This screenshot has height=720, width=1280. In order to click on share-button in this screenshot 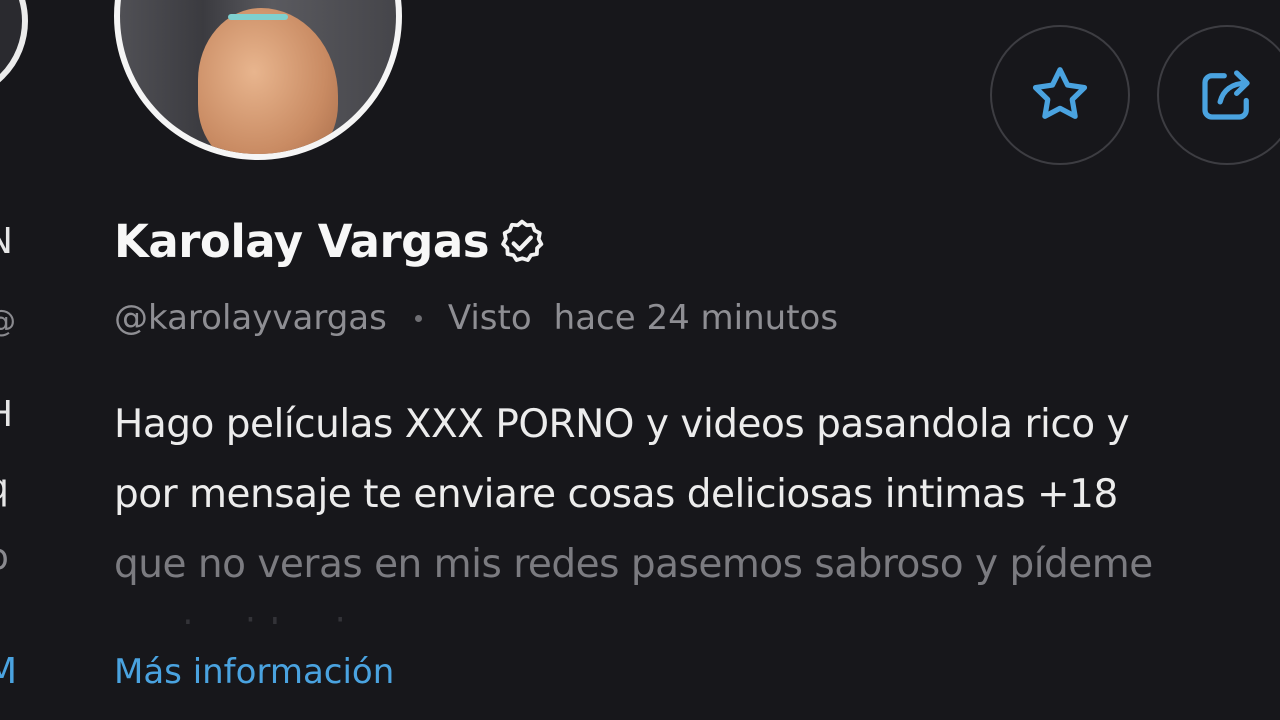, I will do `click(1218, 95)`.